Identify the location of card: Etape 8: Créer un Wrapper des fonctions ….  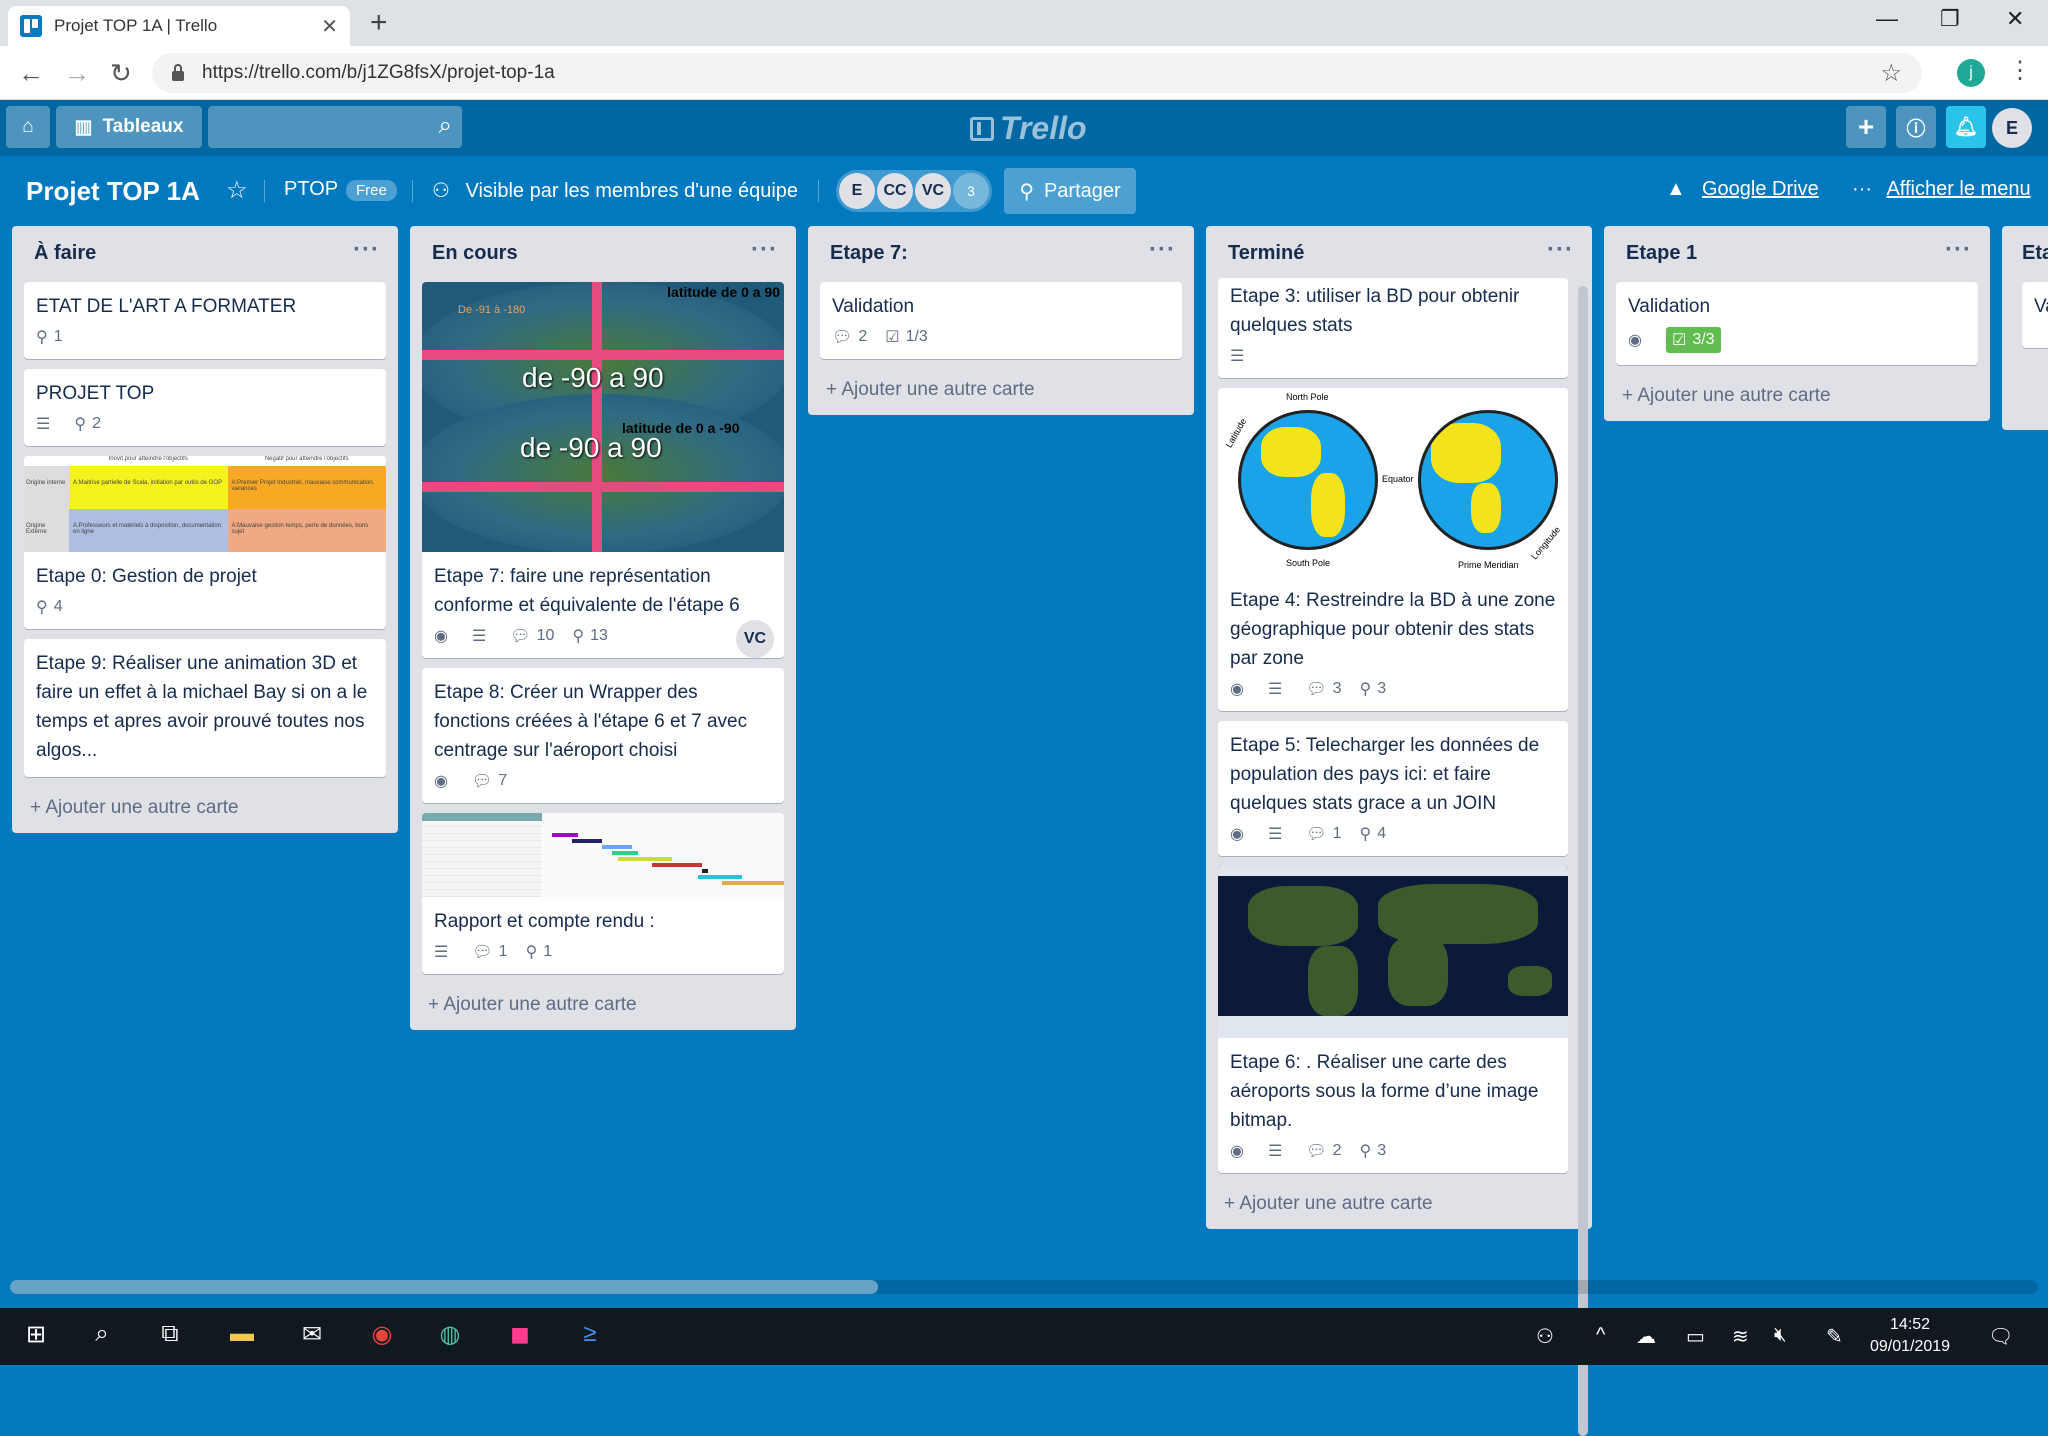
(603, 735).